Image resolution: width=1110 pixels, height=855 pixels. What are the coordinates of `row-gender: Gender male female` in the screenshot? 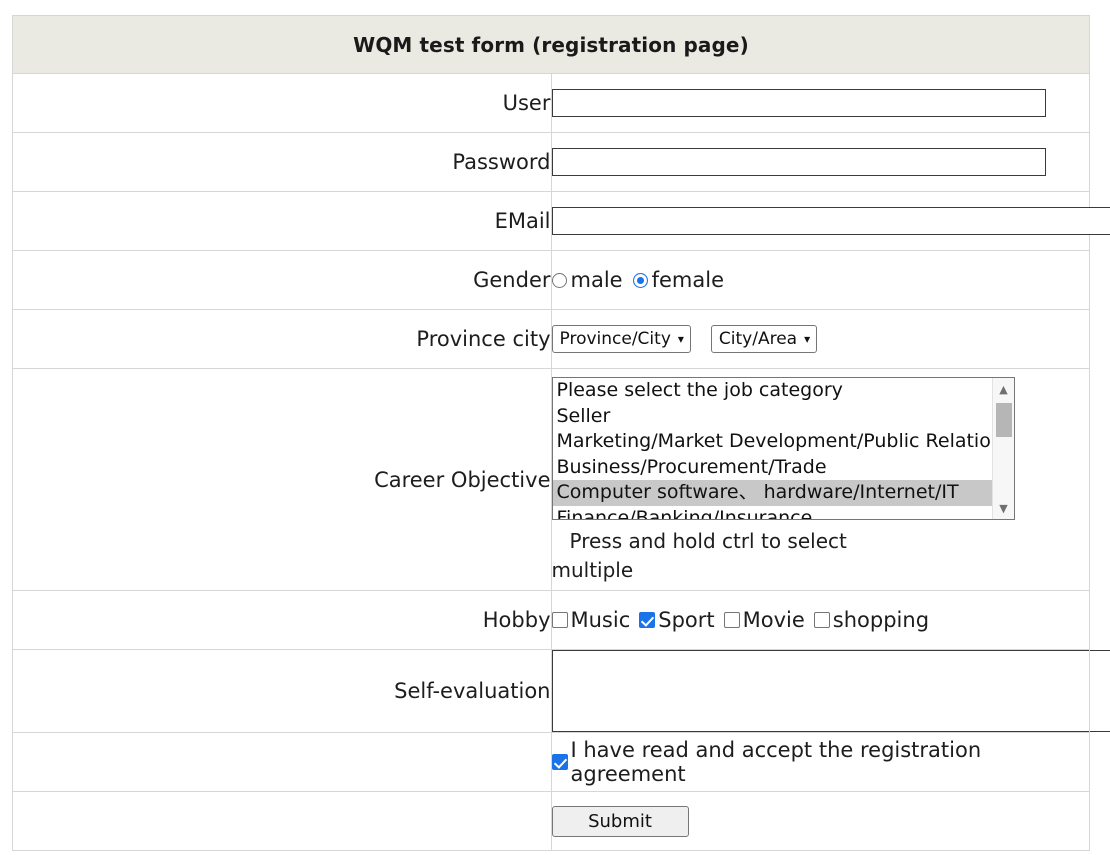 It's located at (551, 280).